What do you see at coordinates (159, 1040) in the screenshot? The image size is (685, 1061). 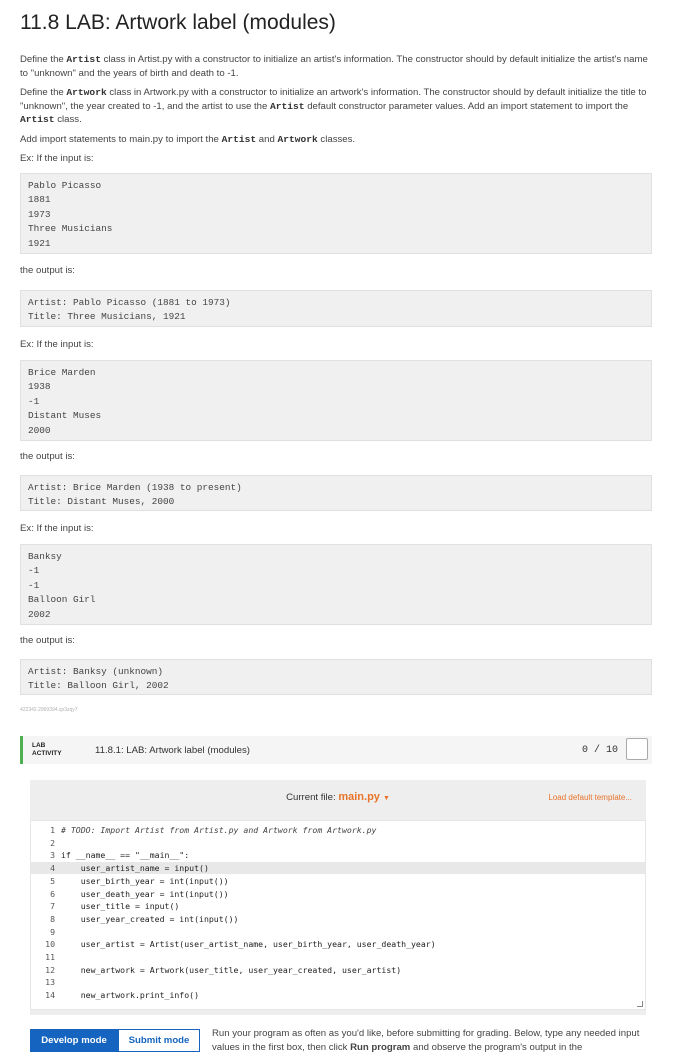 I see `submit-mode-button: Submit mode` at bounding box center [159, 1040].